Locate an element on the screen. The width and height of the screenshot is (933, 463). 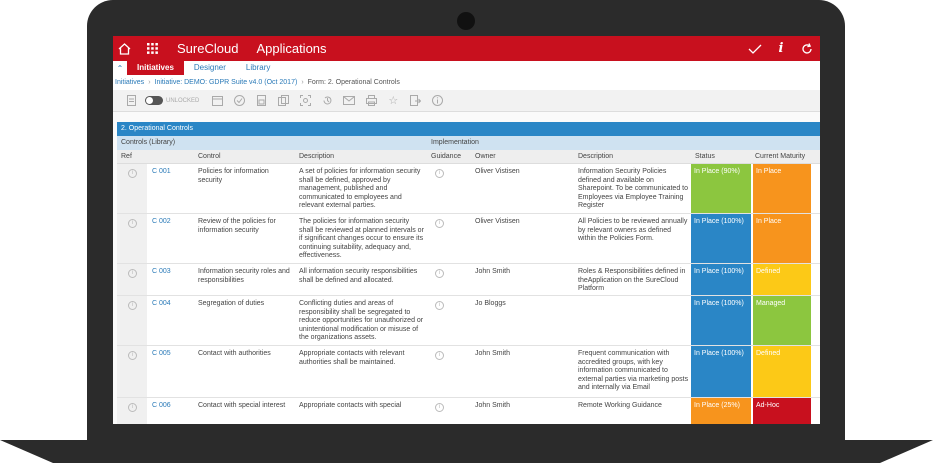
row-maturity: Managed is located at coordinates (782, 320).